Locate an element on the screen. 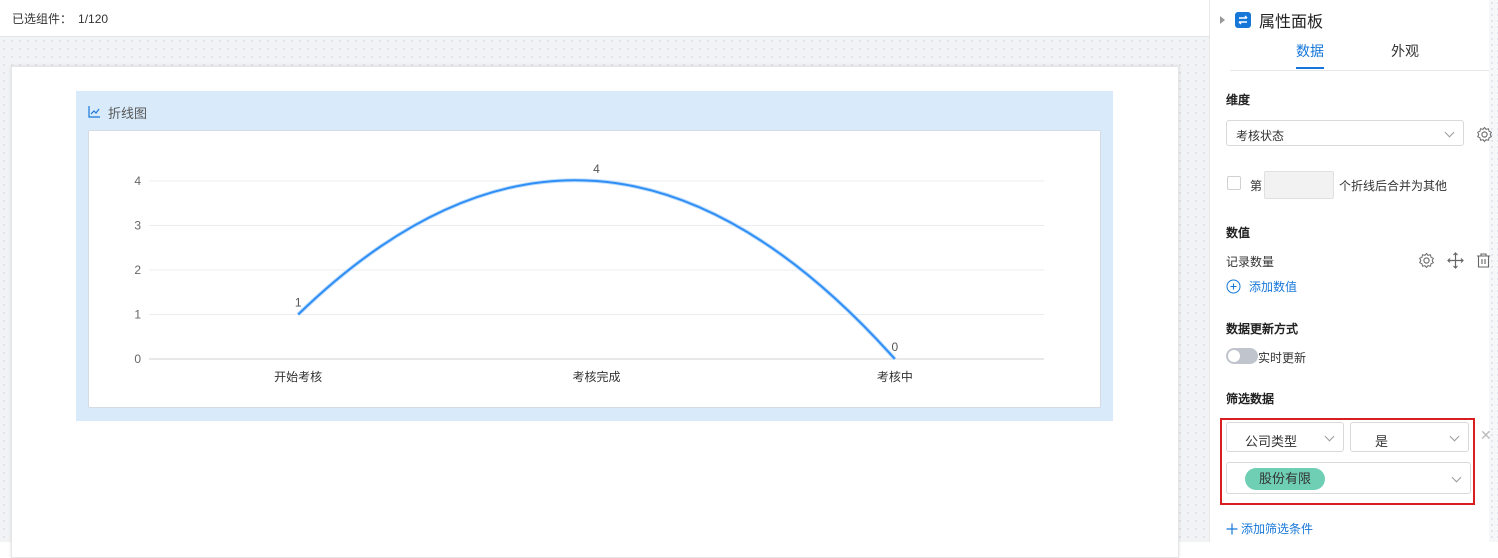 This screenshot has width=1498, height=558. collapse-caret-icon is located at coordinates (1222, 20).